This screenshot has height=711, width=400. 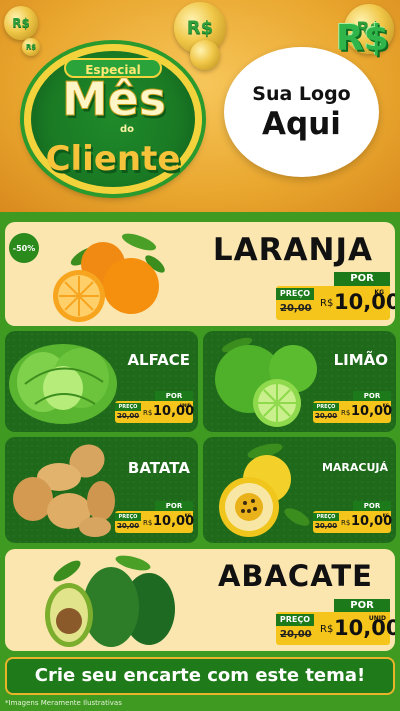 I want to click on price-tag-limao: POR PREÇO 20,00 R$ 10,00 KG, so click(x=352, y=407).